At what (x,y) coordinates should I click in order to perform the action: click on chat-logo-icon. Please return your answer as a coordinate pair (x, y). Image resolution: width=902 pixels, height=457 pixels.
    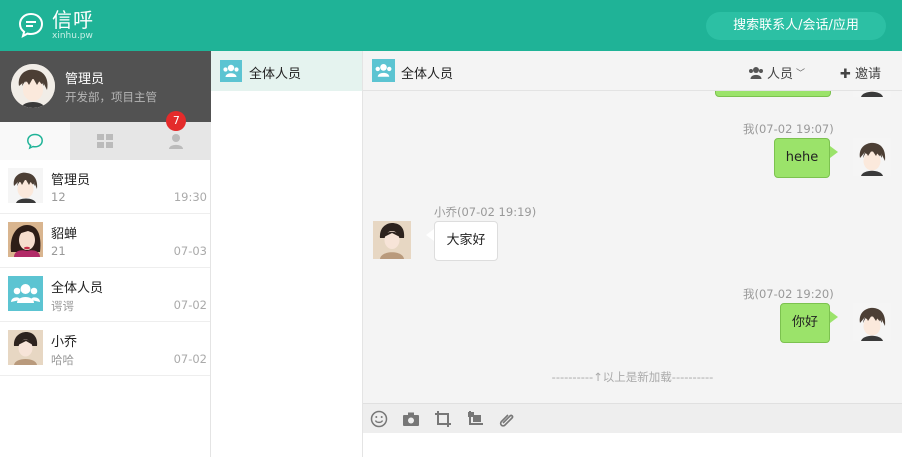
    Looking at the image, I should click on (31, 25).